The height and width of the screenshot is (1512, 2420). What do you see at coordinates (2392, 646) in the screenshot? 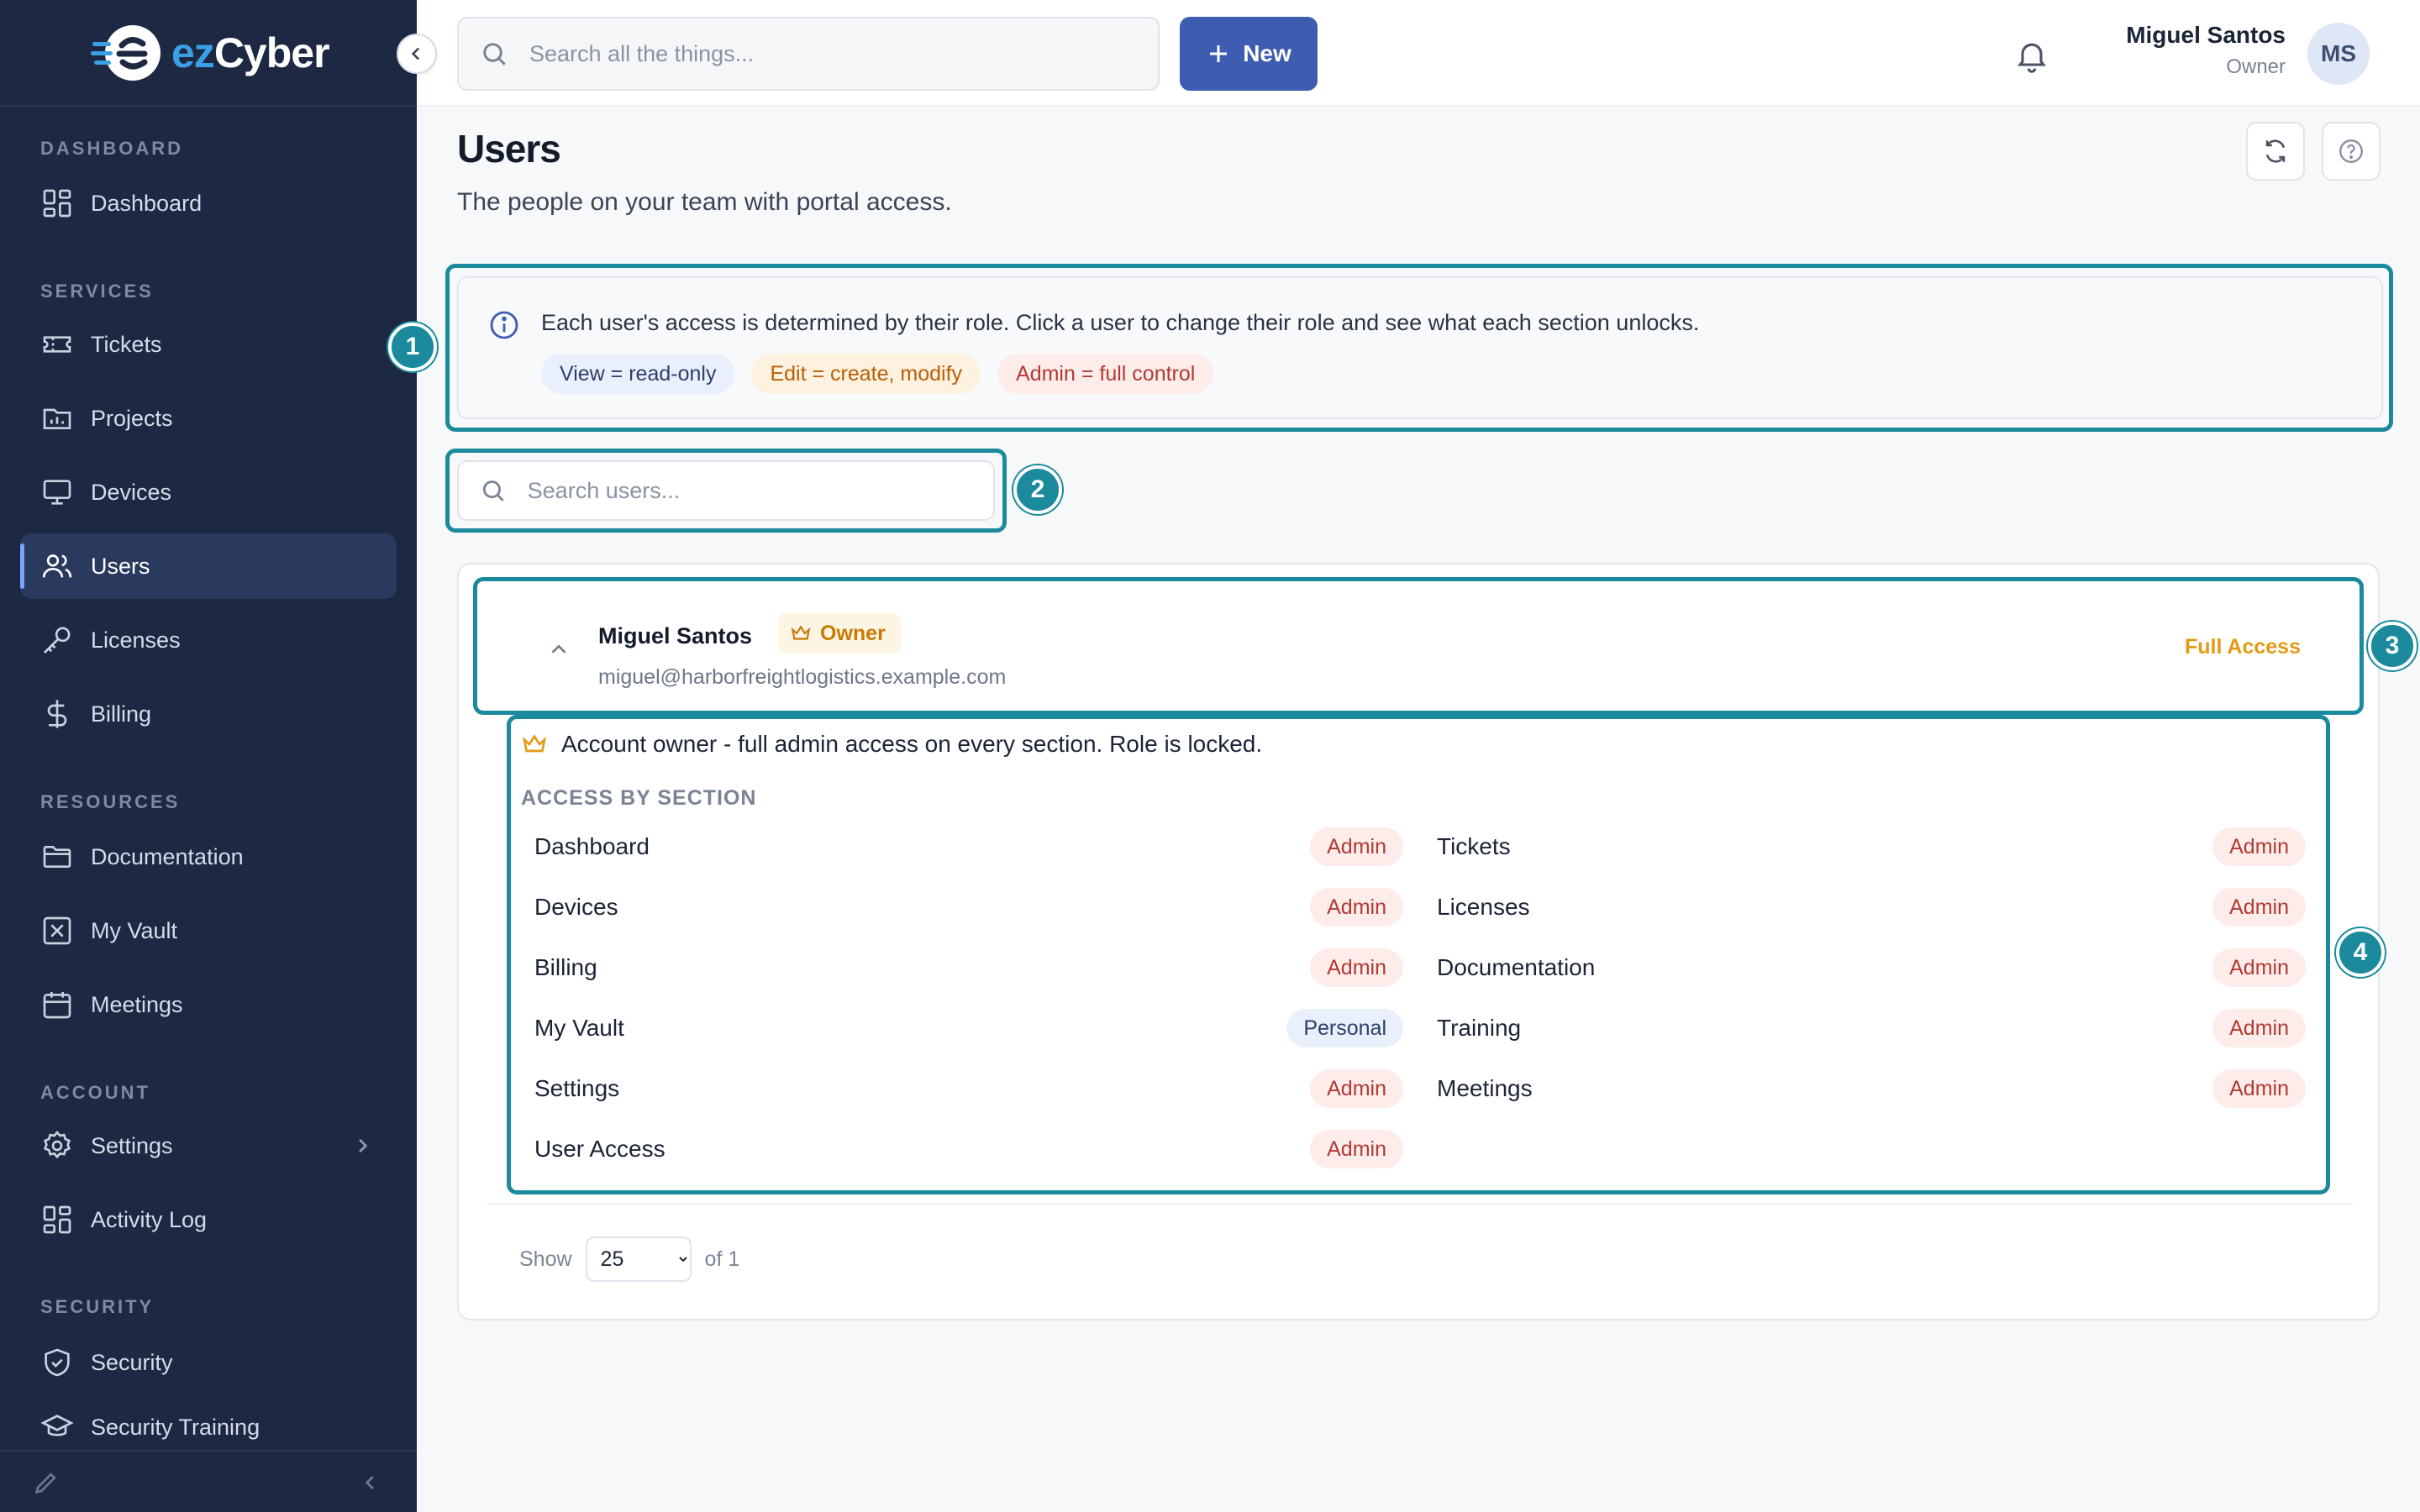
I see `callout-marker-3: 3` at bounding box center [2392, 646].